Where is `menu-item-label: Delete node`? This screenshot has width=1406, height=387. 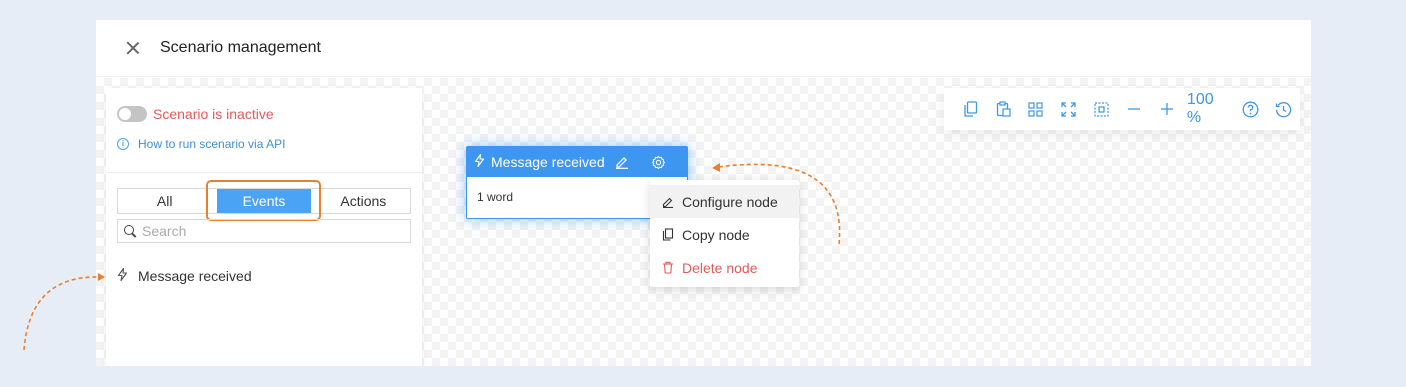
menu-item-label: Delete node is located at coordinates (720, 267).